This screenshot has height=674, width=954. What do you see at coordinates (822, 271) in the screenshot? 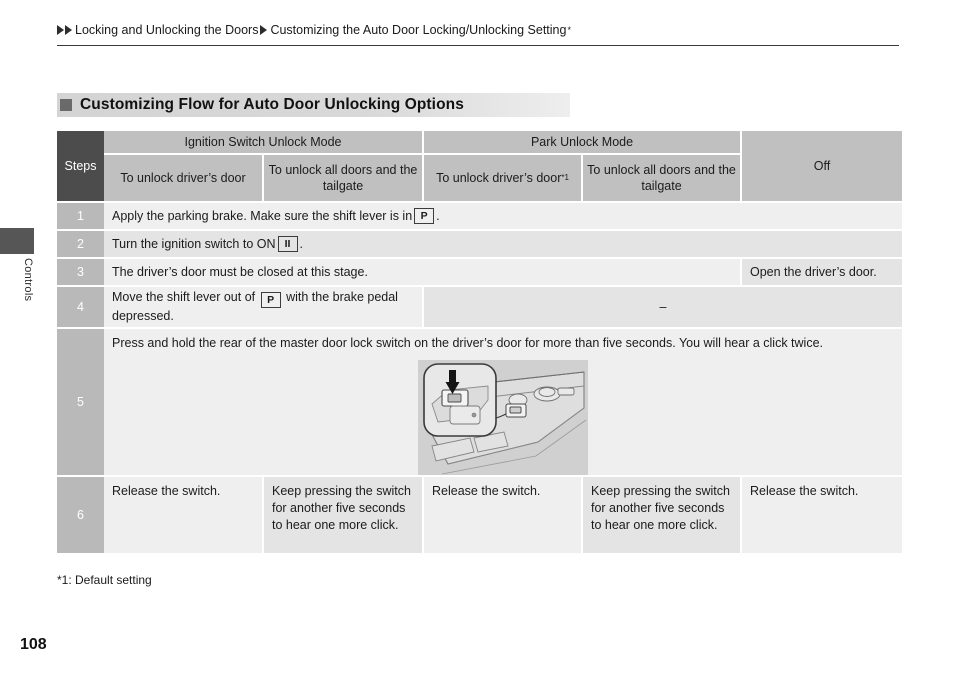
I see `step-3-instruction-off: Open the driver’s door.` at bounding box center [822, 271].